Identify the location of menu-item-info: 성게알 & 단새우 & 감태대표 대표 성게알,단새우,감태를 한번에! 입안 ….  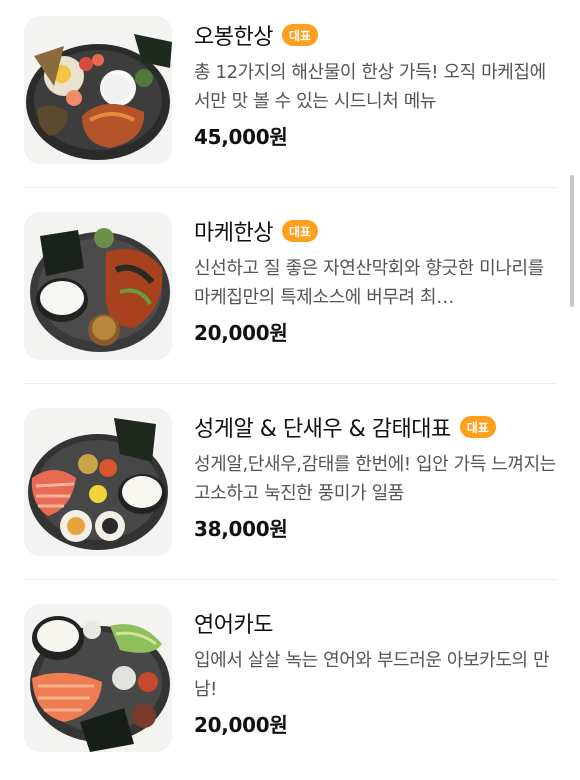
(376, 476).